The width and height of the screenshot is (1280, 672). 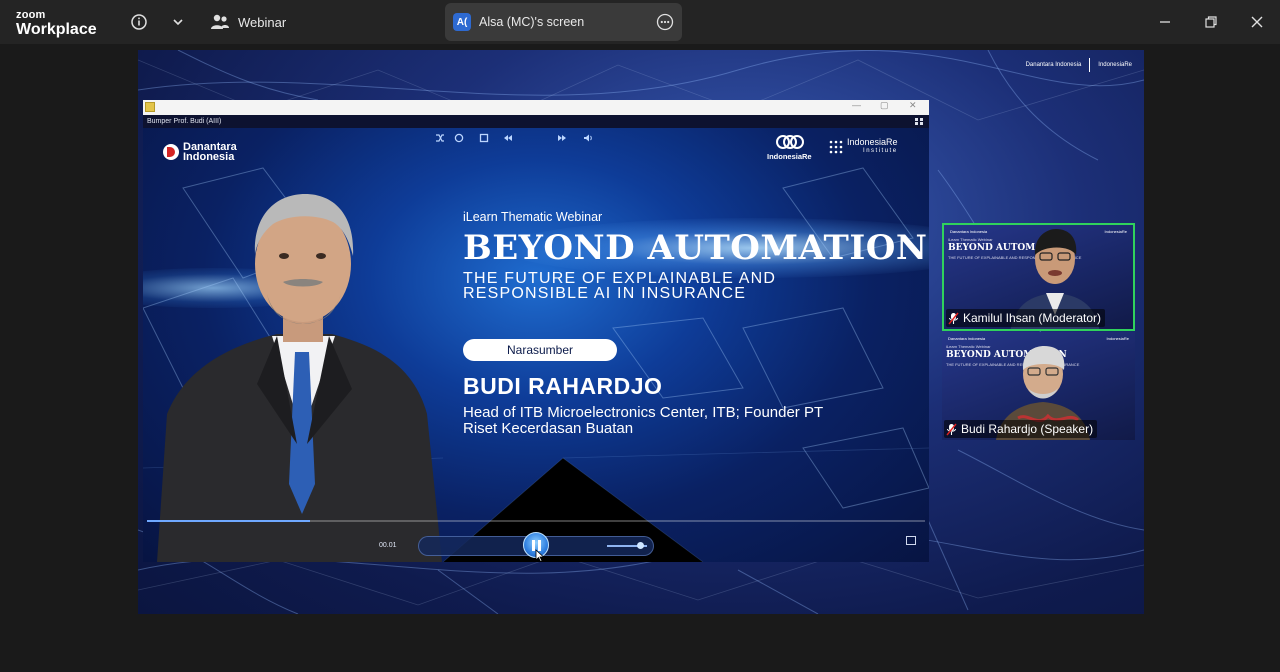 What do you see at coordinates (1032, 318) in the screenshot?
I see `participant-name: Kamilul Ihsan (Moderator)` at bounding box center [1032, 318].